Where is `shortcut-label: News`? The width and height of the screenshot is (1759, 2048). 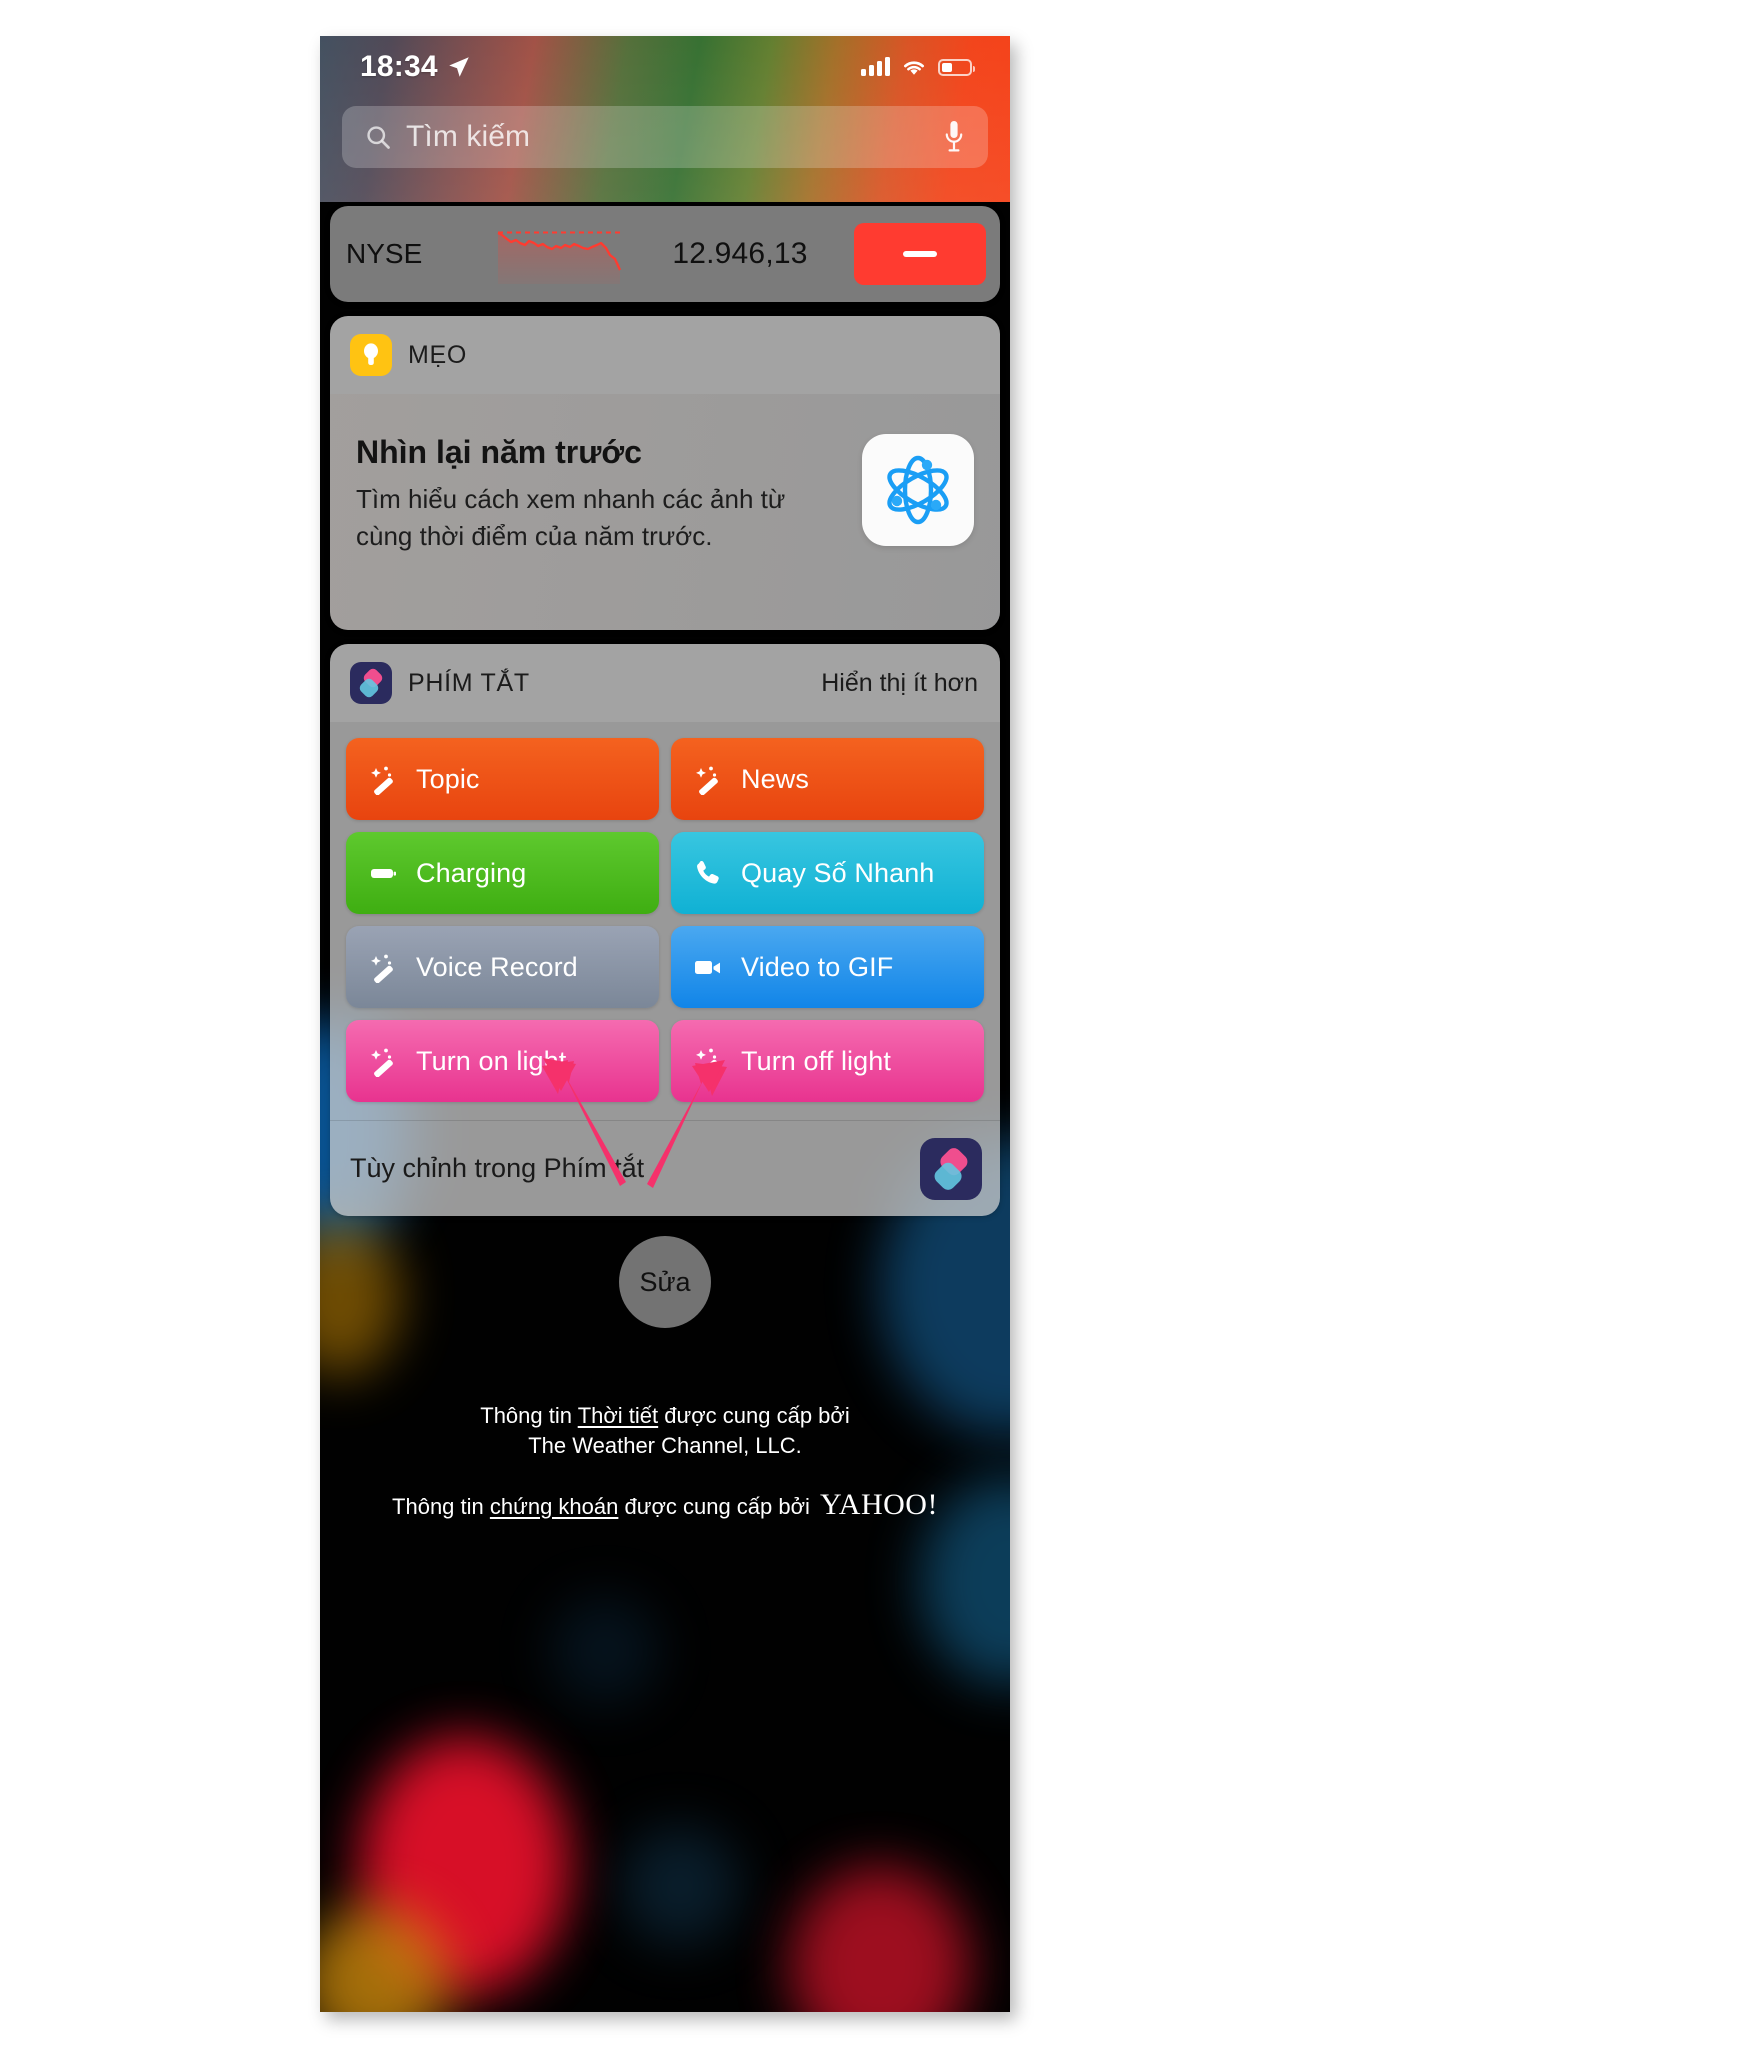
shortcut-label: News is located at coordinates (775, 778).